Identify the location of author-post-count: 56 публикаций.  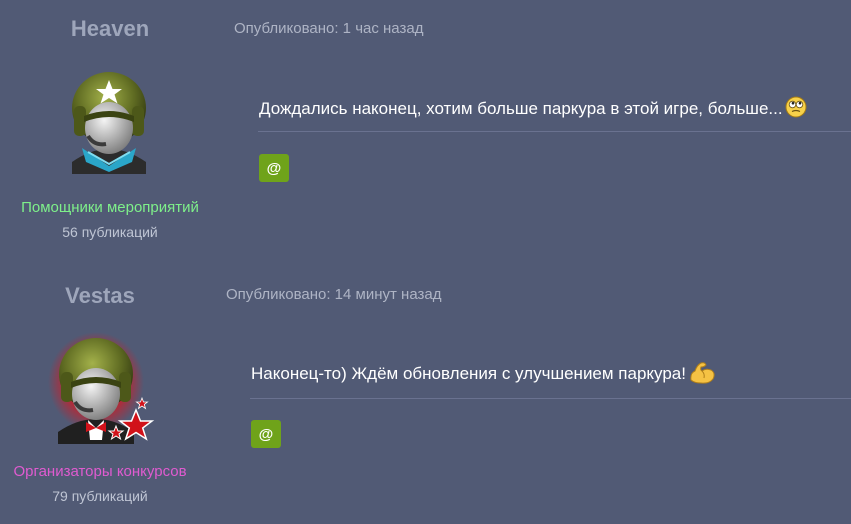
(110, 232).